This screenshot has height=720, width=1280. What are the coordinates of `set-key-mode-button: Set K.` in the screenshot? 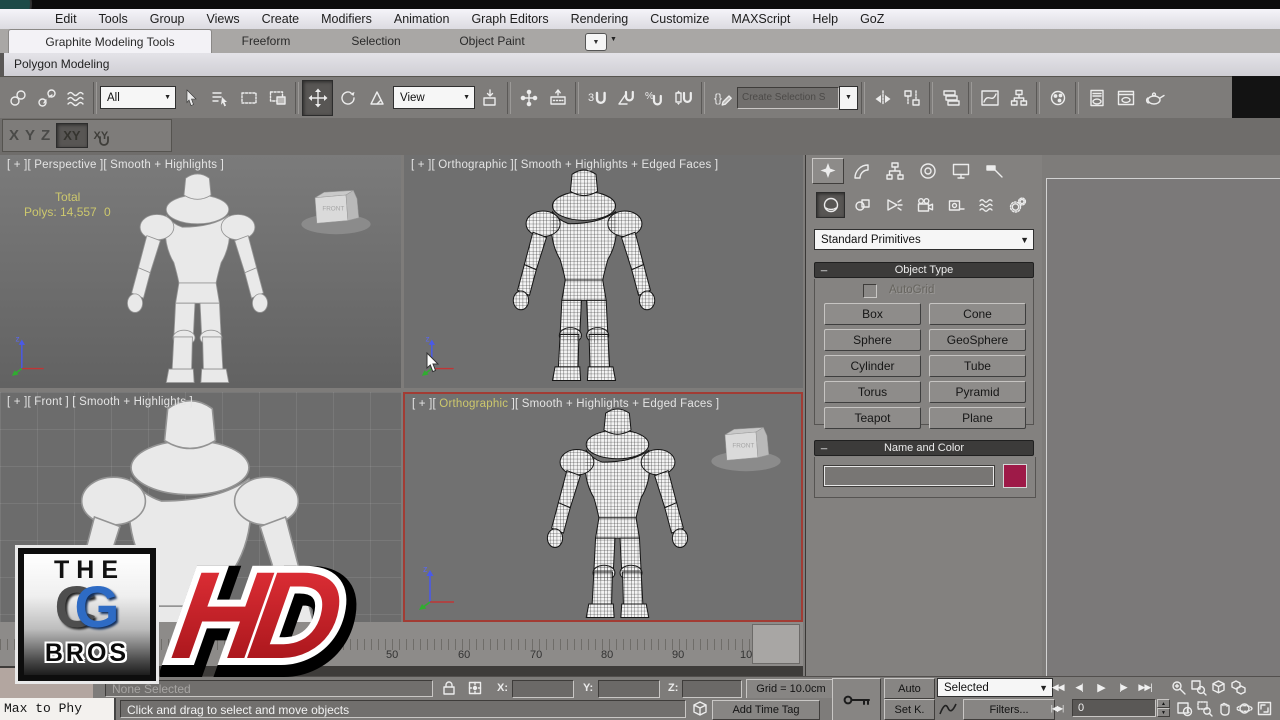 It's located at (909, 709).